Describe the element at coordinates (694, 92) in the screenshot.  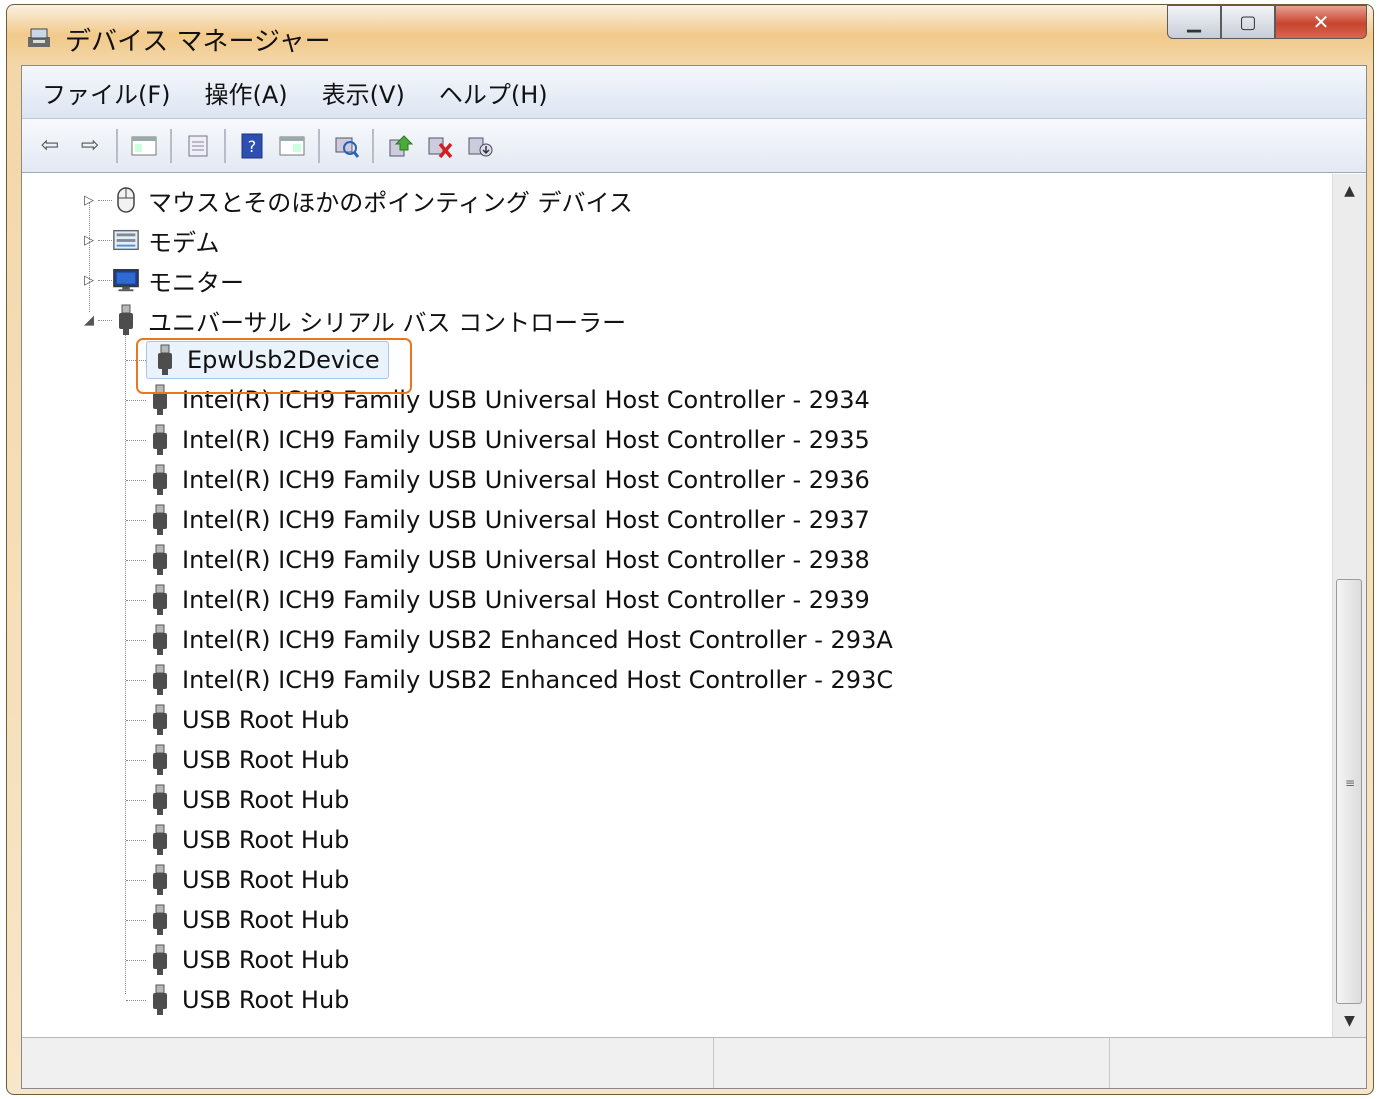
I see `menu-bar: ファイル(F) 操作(A) 表示(V) ヘルプ(H)` at that location.